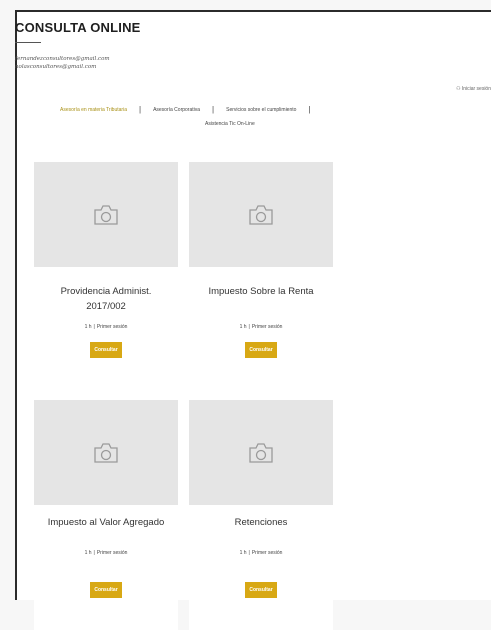  Describe the element at coordinates (176, 110) in the screenshot. I see `nav-item-corporativa: Asesoría Corporativa` at that location.